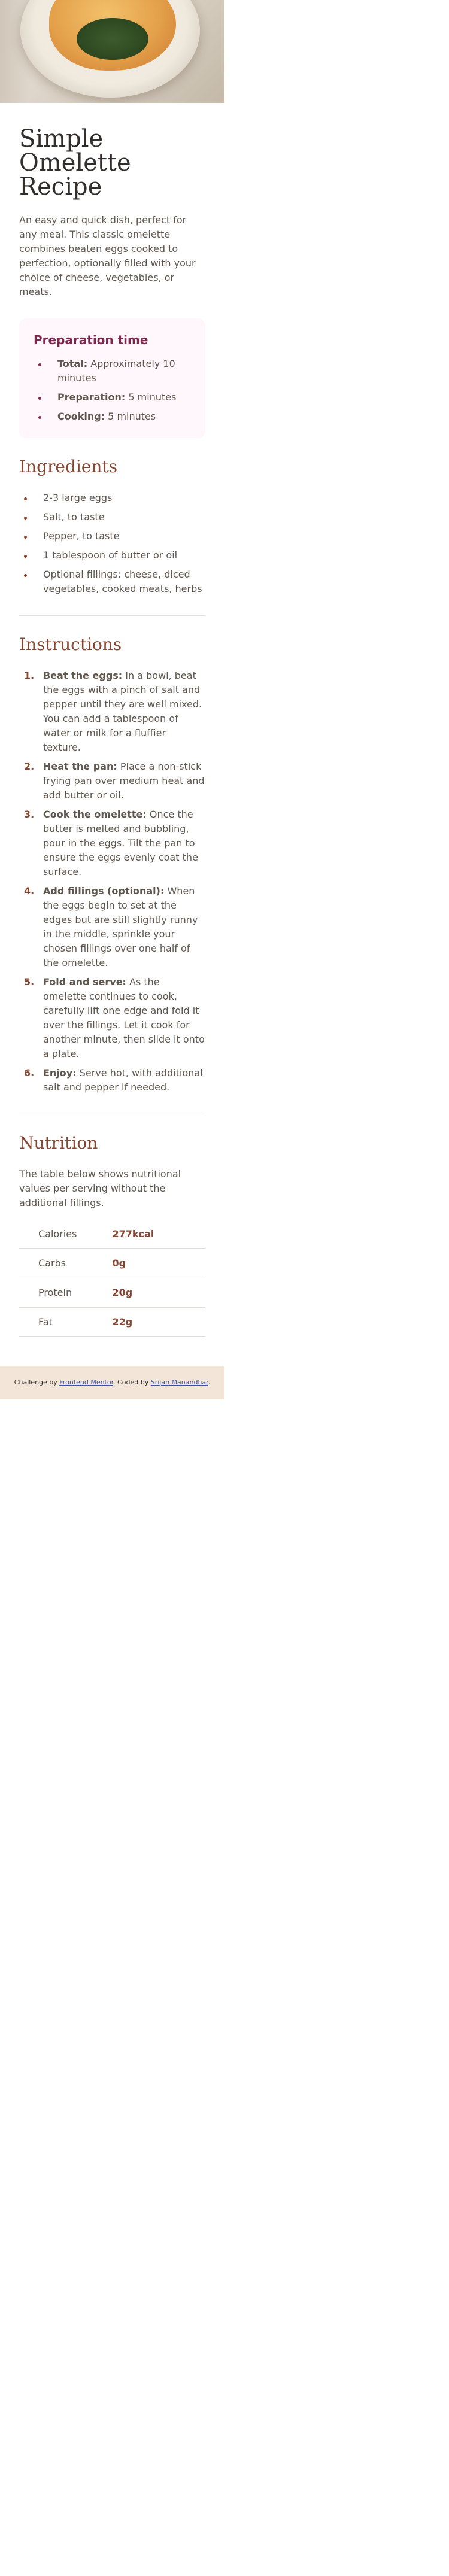  I want to click on nutrition-heading: Nutrition, so click(59, 1143).